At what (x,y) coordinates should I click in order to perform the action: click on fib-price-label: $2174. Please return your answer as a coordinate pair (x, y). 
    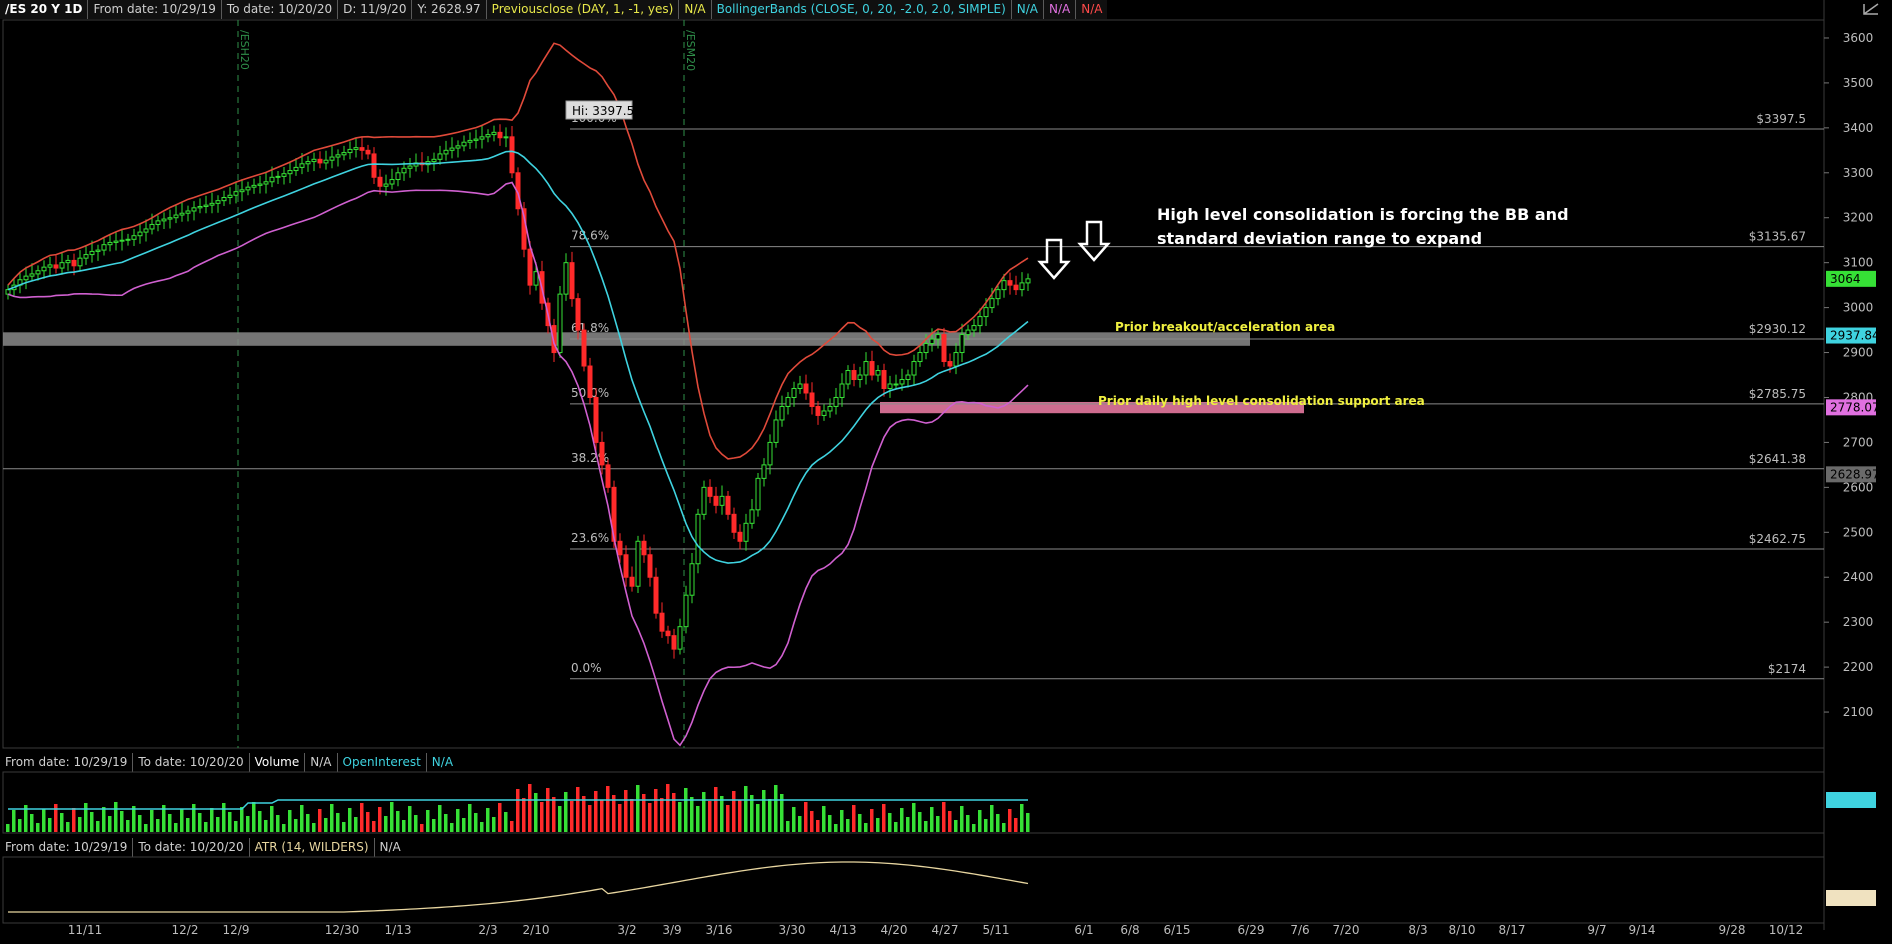
    Looking at the image, I should click on (1787, 669).